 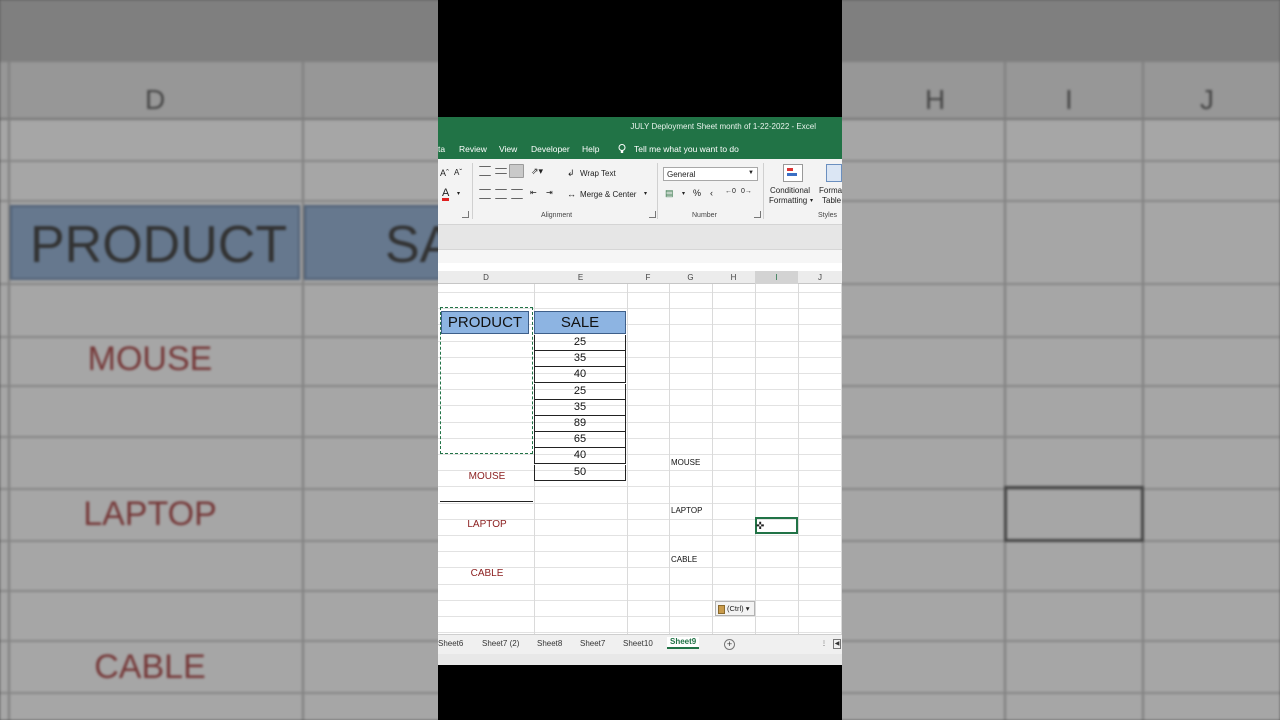 I want to click on merge-center-icon: ↔, so click(x=571, y=194).